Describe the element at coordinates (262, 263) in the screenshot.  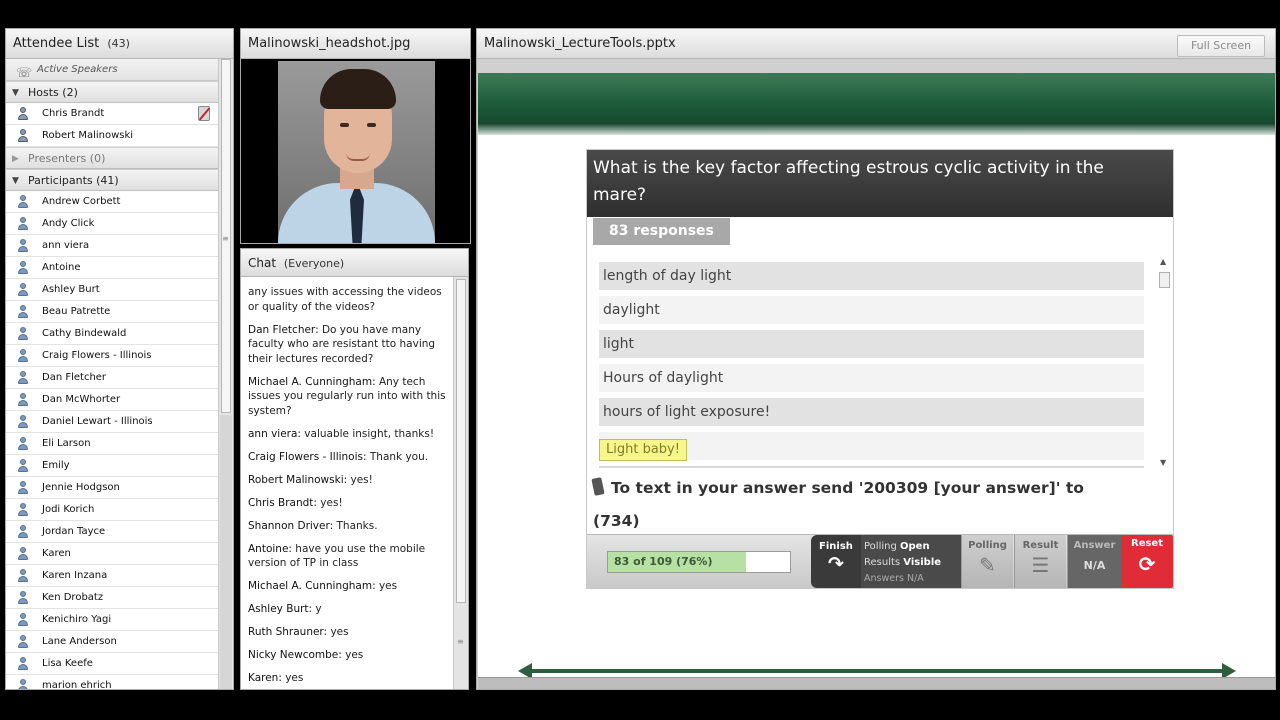
I see `chat-pod-title-text: Chat` at that location.